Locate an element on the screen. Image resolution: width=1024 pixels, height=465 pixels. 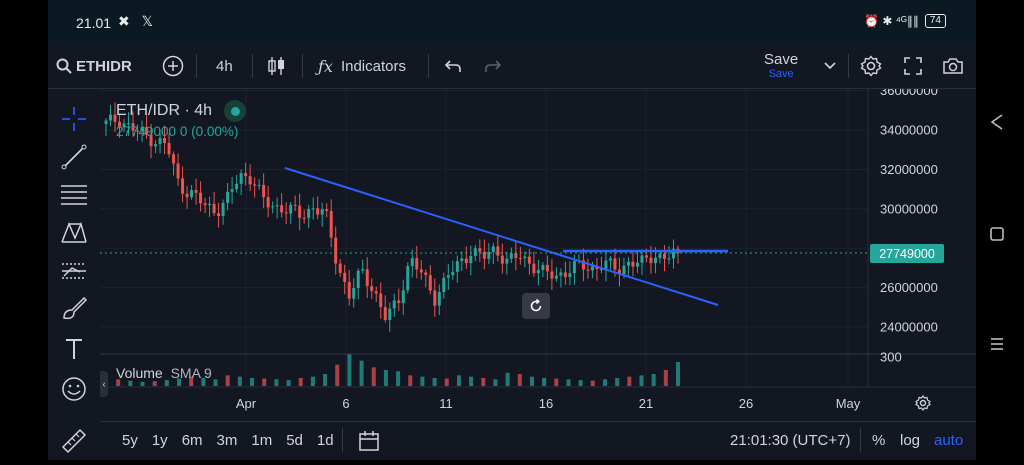
prediction-tool is located at coordinates (74, 271).